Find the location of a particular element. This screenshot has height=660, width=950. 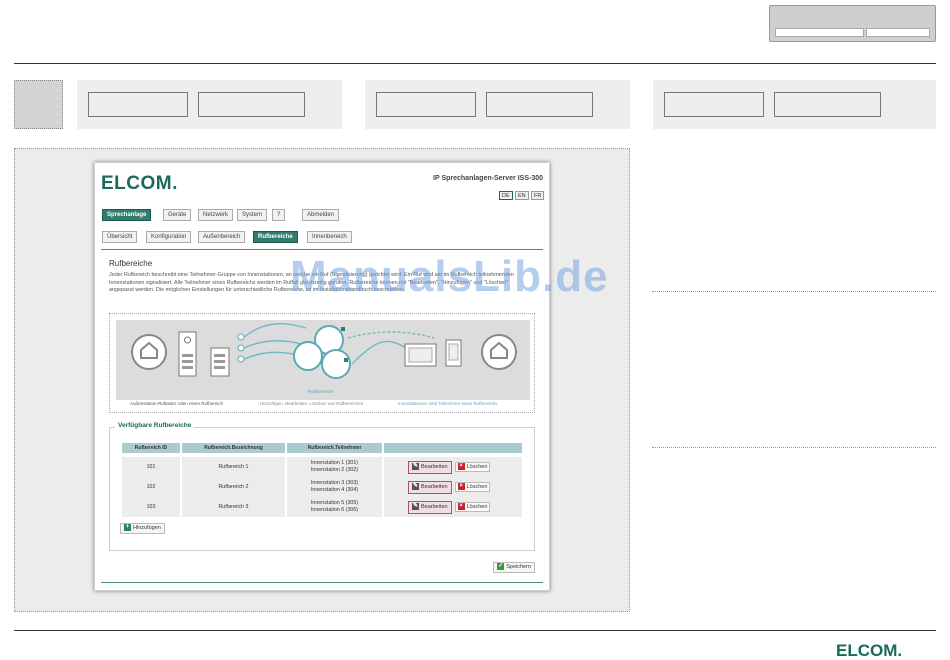

col-members: Rufbereich.Teilnehmer is located at coordinates (334, 448).